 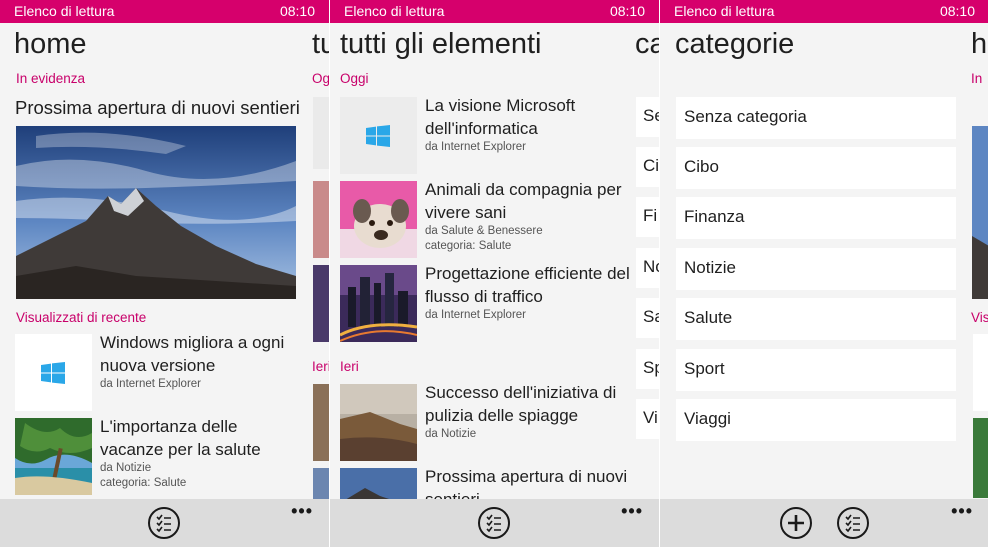 I want to click on item-title: L'importanza delle vacanze per la salute, so click(x=180, y=438).